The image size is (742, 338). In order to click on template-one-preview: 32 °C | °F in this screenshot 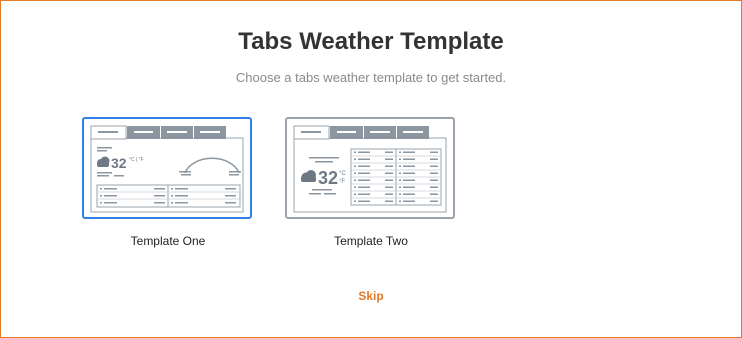, I will do `click(167, 169)`.